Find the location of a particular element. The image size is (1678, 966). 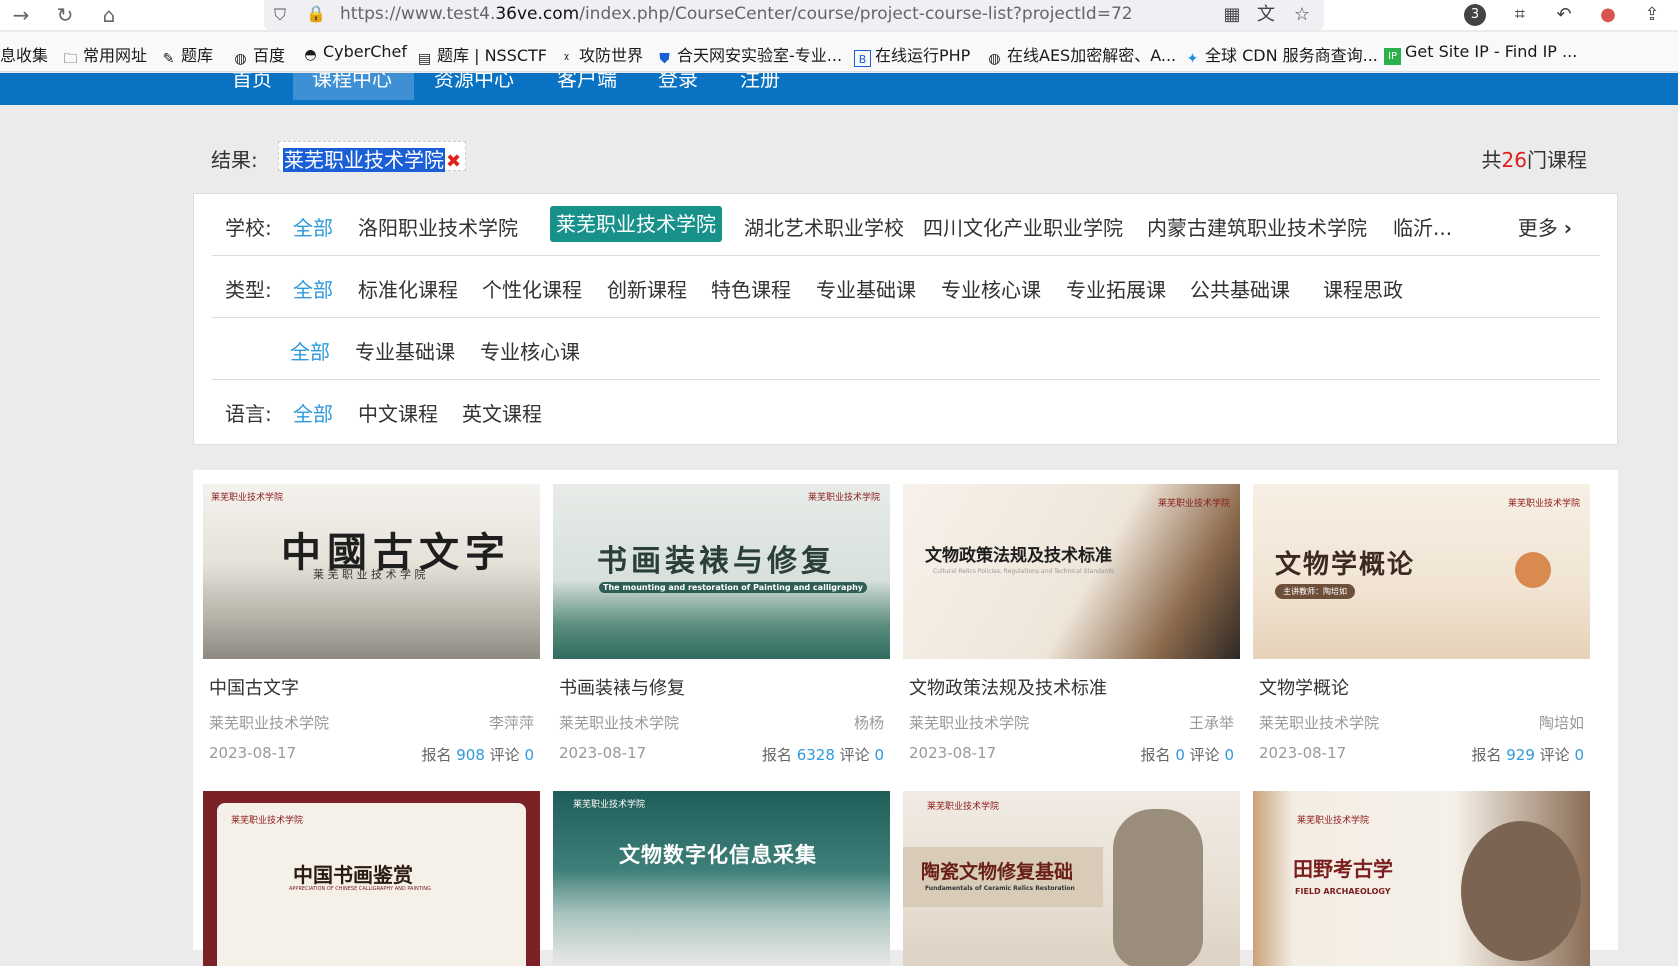

reload-icon: ↻ is located at coordinates (65, 15).